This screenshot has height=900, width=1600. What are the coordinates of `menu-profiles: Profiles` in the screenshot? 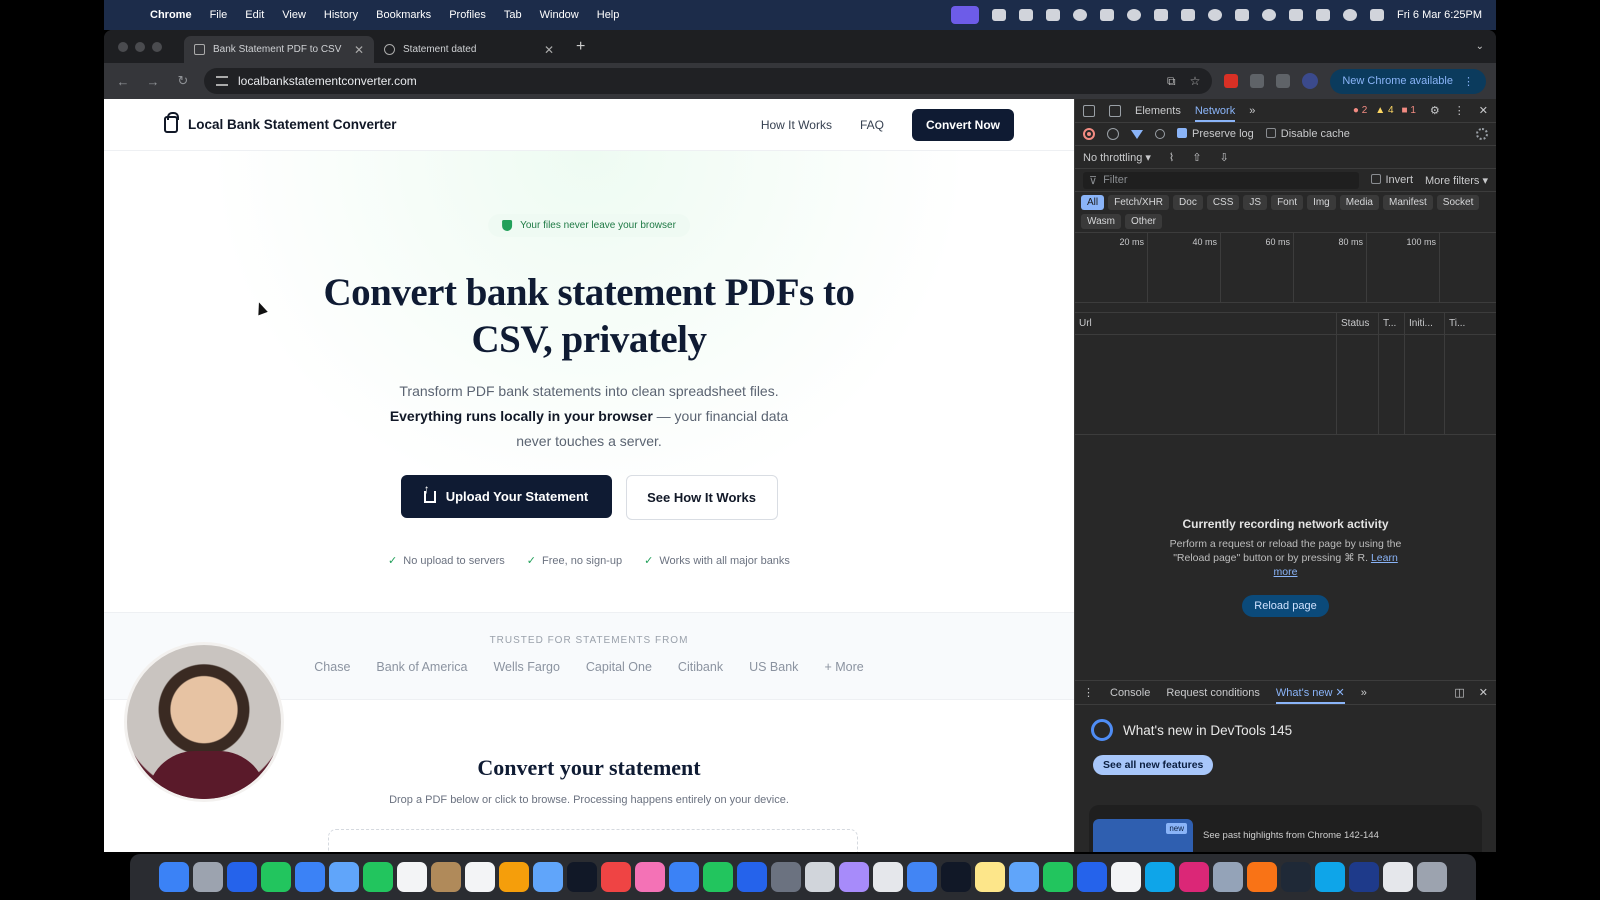 It's located at (467, 15).